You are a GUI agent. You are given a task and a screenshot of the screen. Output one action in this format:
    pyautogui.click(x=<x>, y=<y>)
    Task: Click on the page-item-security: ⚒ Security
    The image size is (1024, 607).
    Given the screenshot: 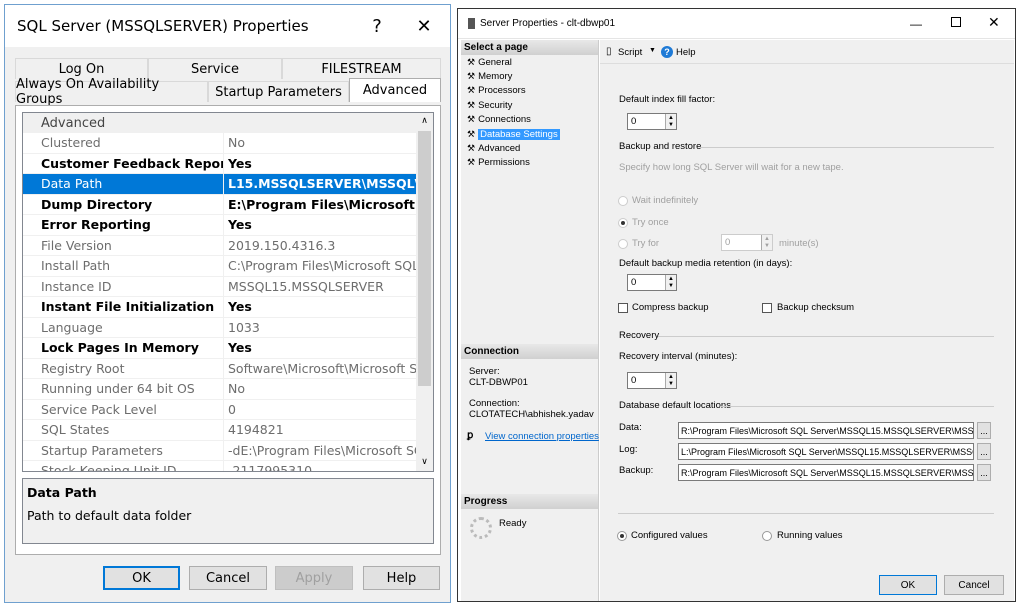 What is the action you would take?
    pyautogui.click(x=529, y=105)
    